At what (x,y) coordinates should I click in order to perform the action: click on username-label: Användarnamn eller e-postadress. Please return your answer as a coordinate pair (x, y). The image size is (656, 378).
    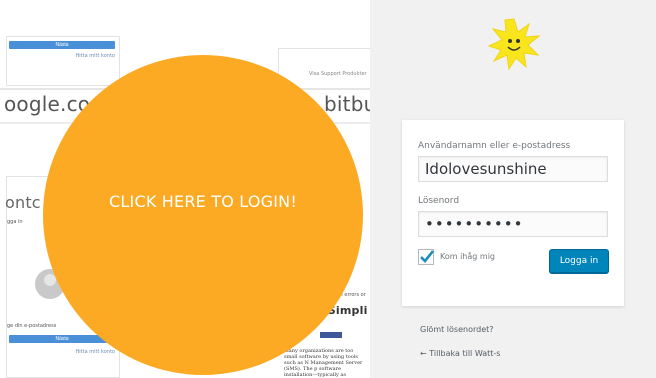
    Looking at the image, I should click on (494, 146).